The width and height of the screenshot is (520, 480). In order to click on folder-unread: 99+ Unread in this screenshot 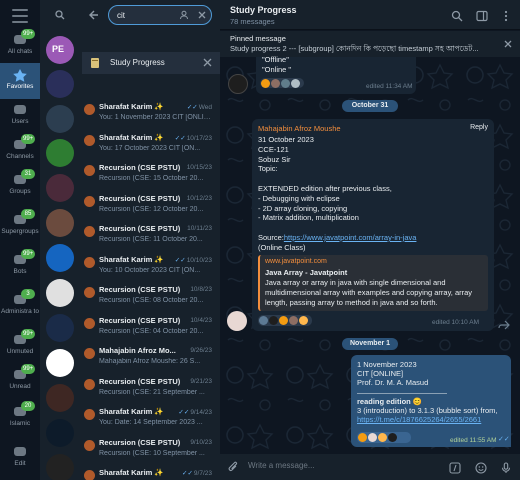, I will do `click(20, 381)`.